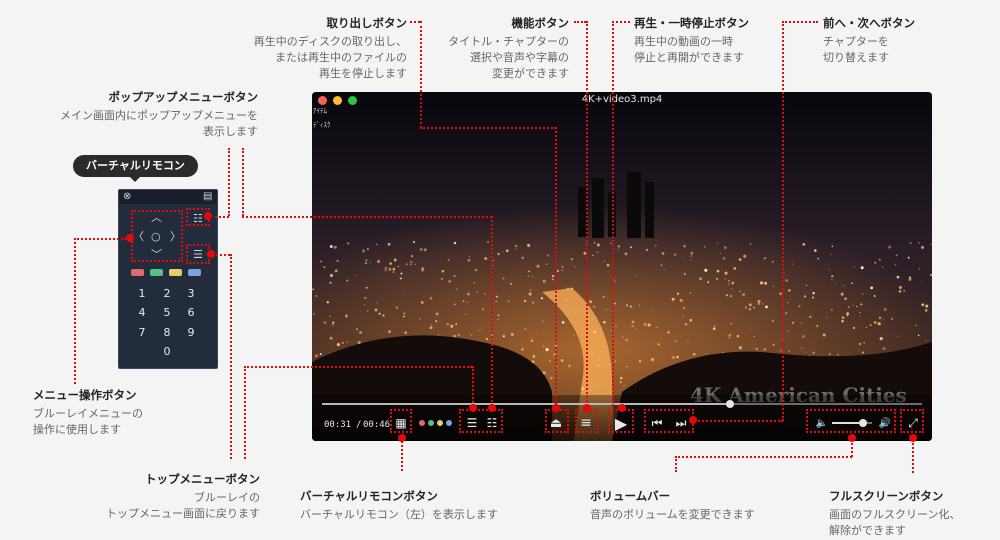 The image size is (1000, 540). Describe the element at coordinates (142, 332) in the screenshot. I see `key-7: 7` at that location.